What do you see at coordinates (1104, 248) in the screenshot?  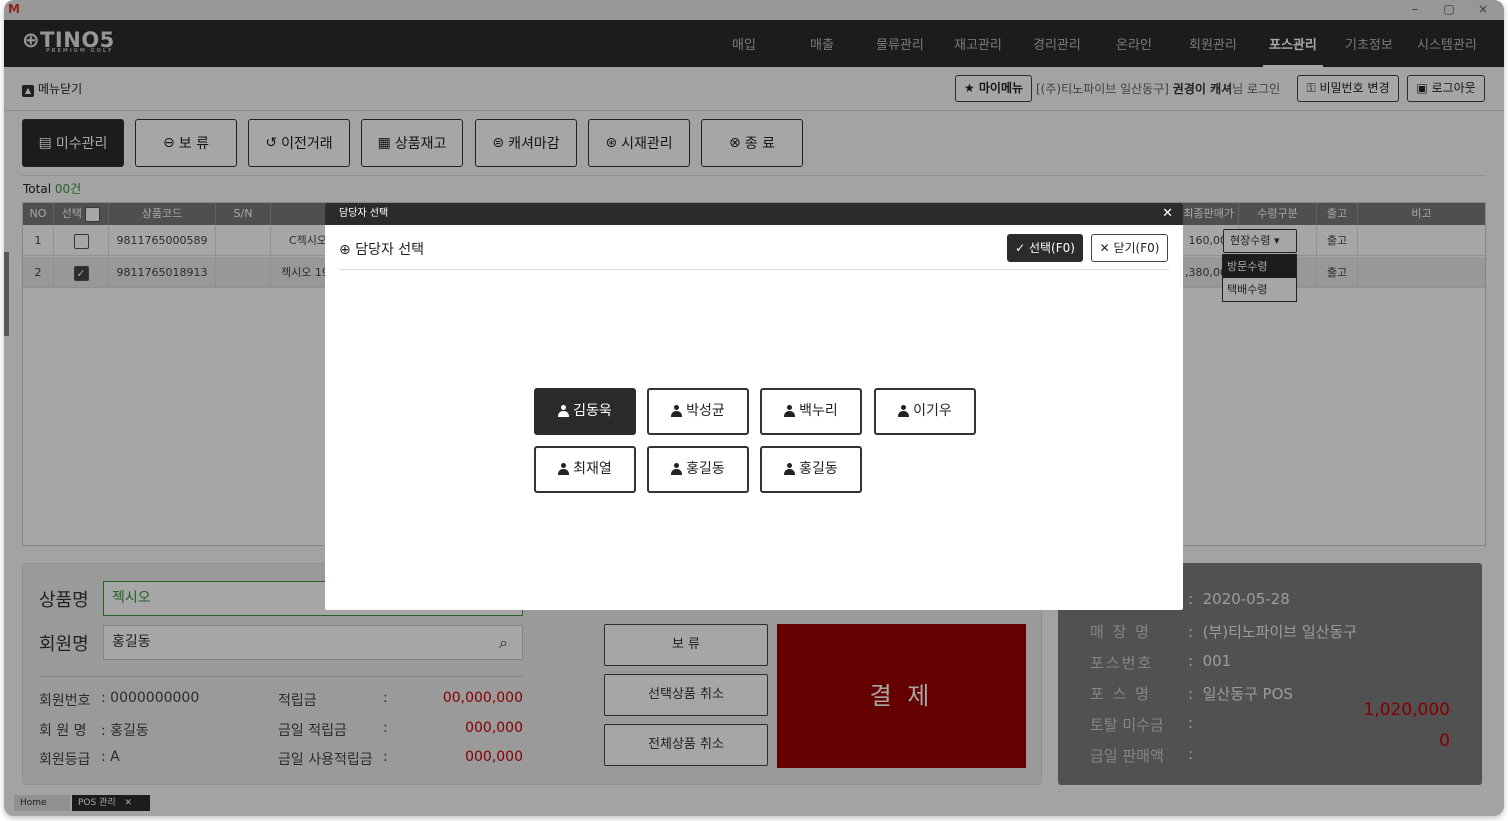 I see `x-icon: ✕` at bounding box center [1104, 248].